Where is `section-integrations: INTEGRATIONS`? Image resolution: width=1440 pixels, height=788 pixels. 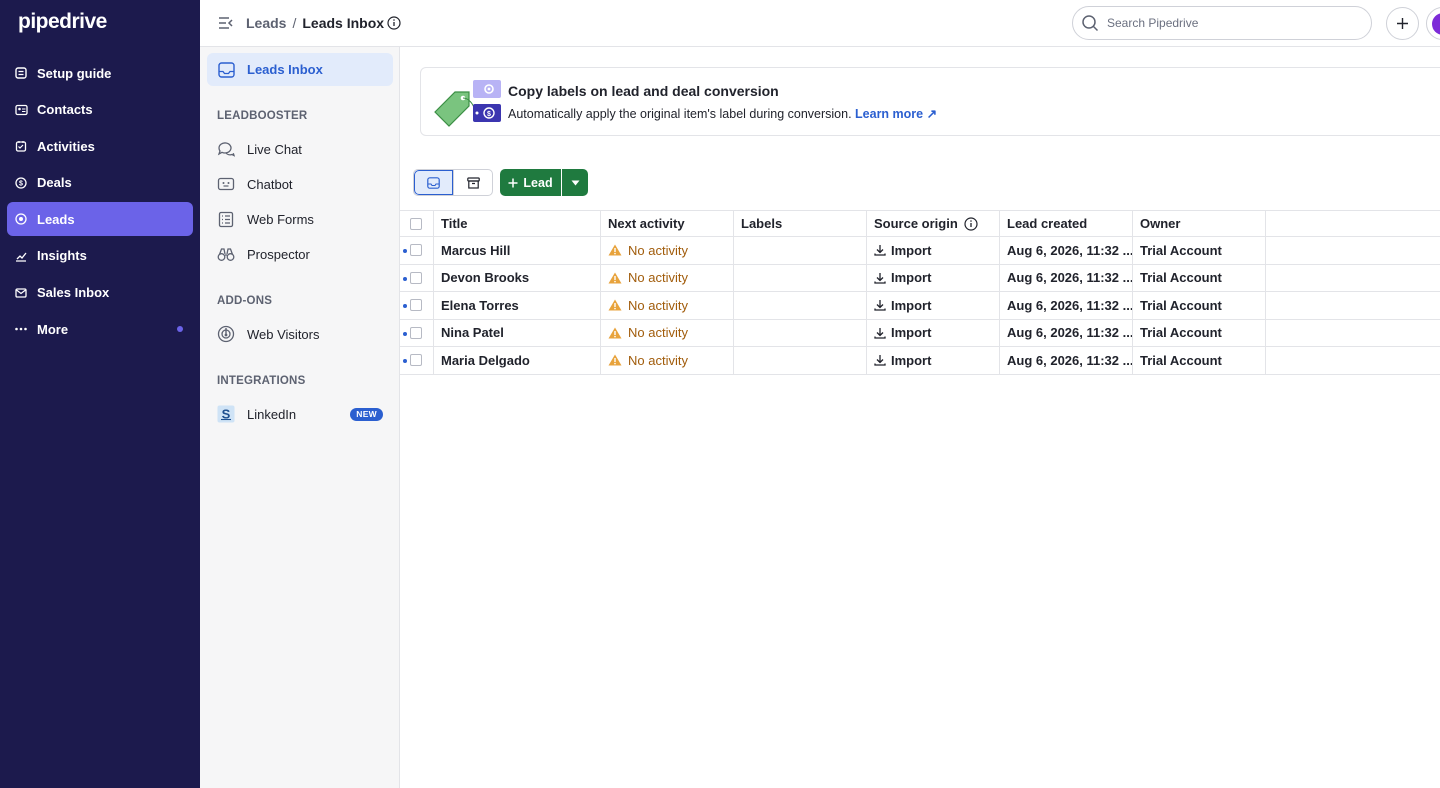 section-integrations: INTEGRATIONS is located at coordinates (261, 381).